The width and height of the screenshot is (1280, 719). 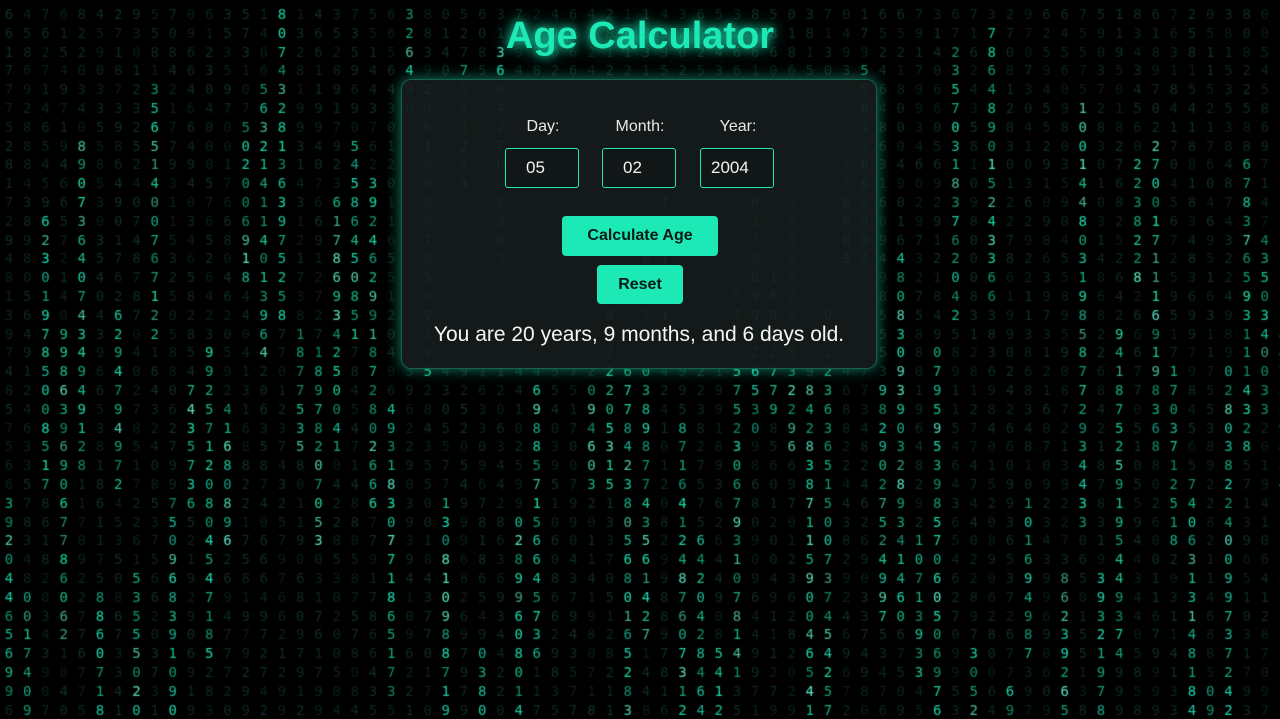 I want to click on year-input: 2004, so click(x=737, y=168).